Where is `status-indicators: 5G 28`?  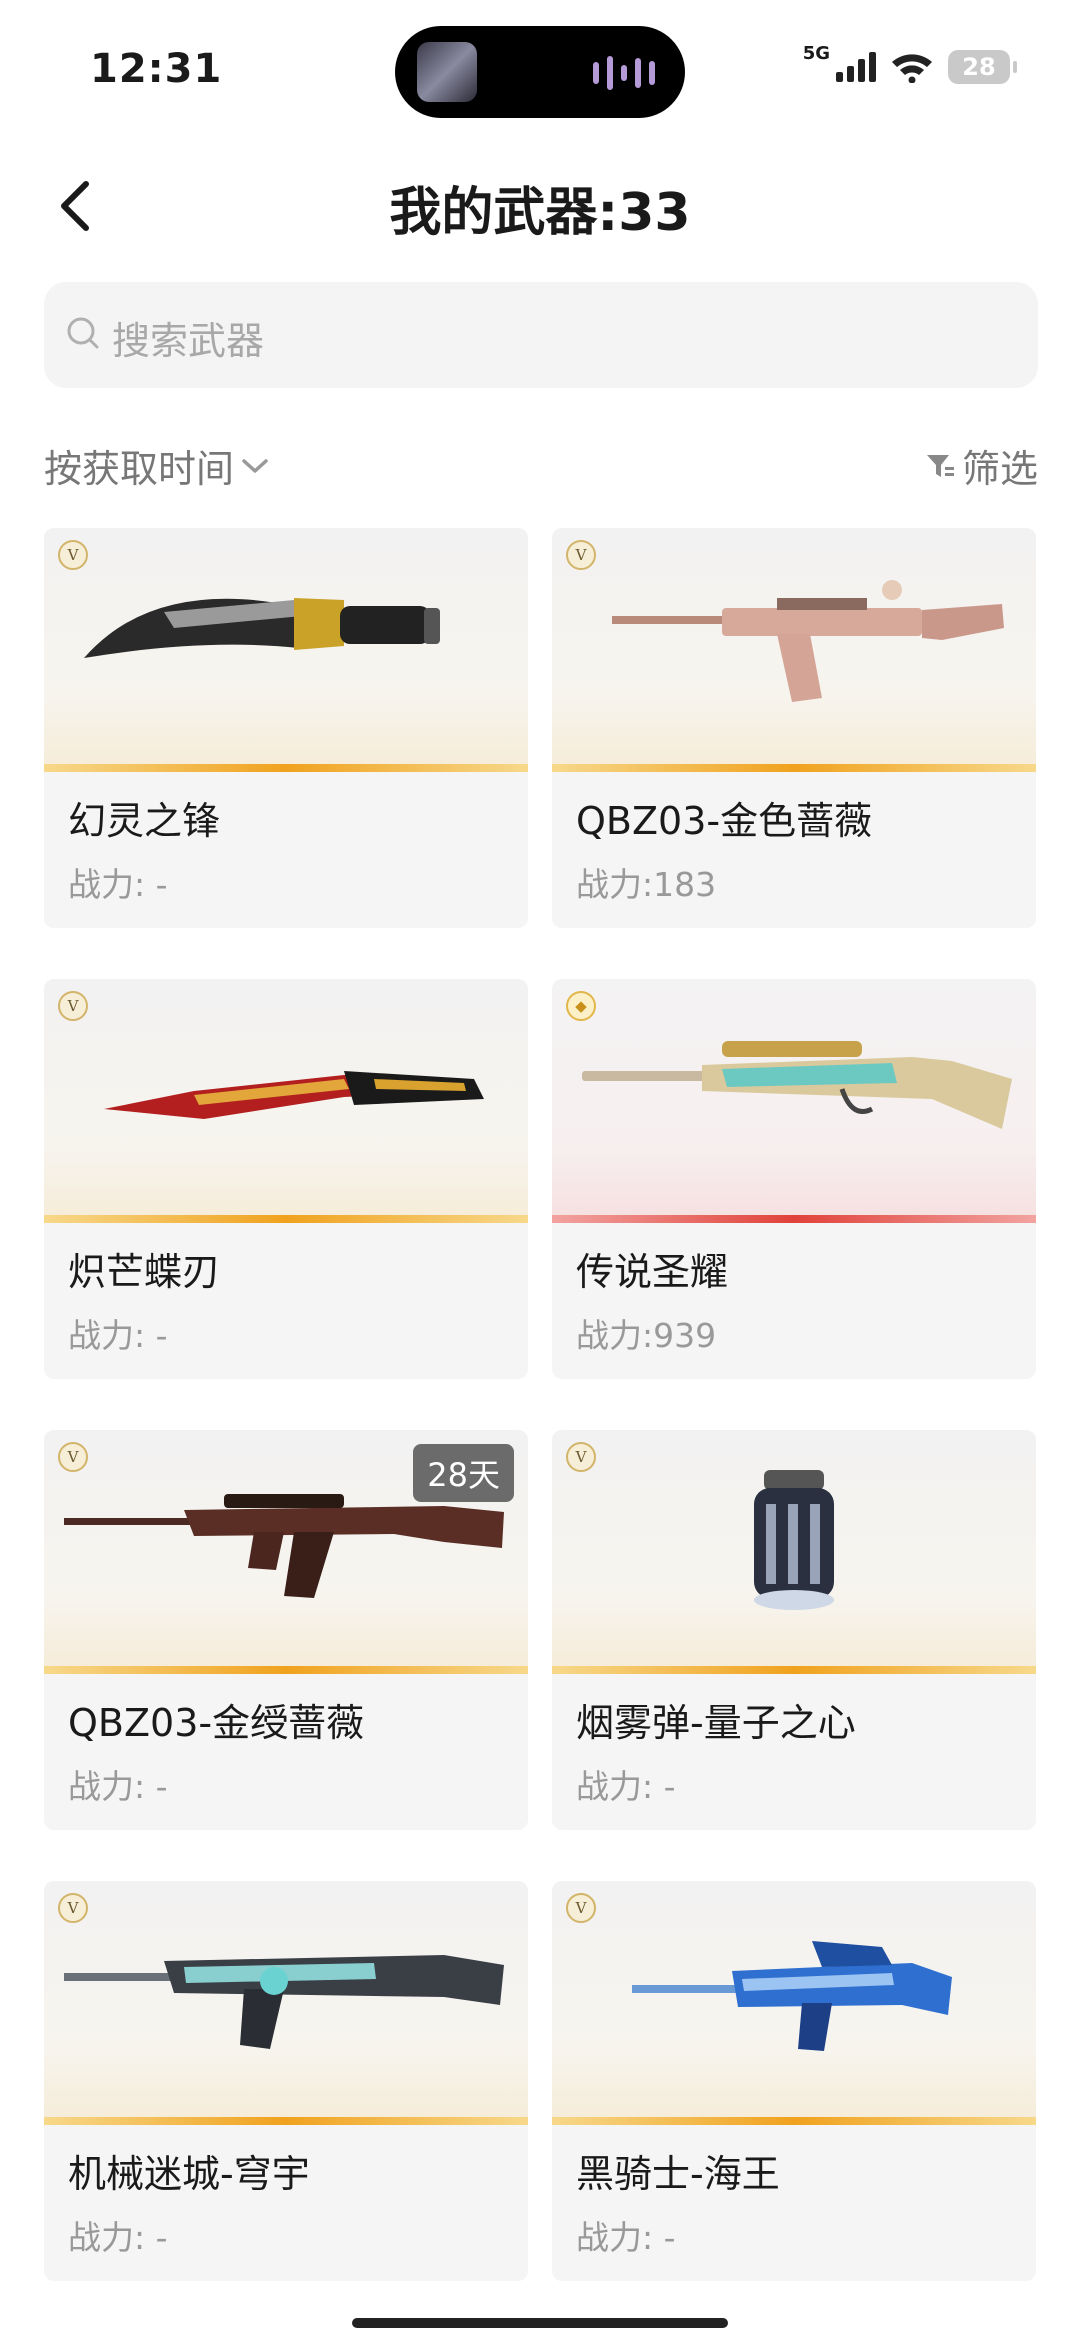 status-indicators: 5G 28 is located at coordinates (910, 63).